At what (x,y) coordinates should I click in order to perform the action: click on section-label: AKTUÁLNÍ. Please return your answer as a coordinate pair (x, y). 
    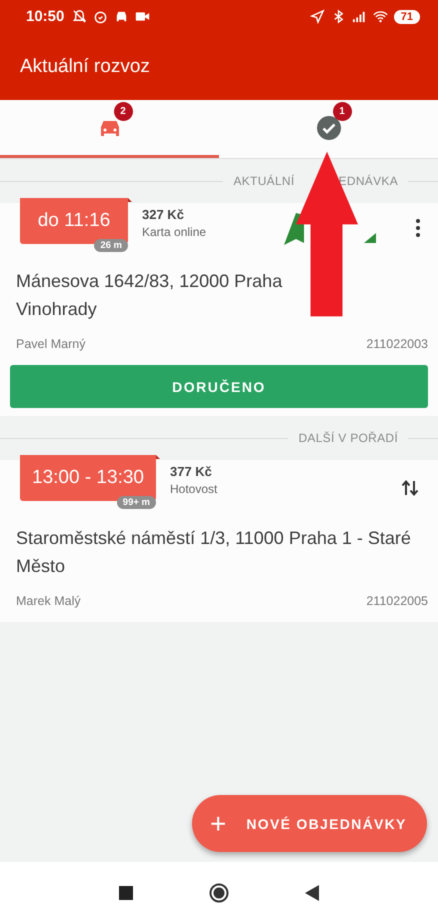
    Looking at the image, I should click on (264, 181).